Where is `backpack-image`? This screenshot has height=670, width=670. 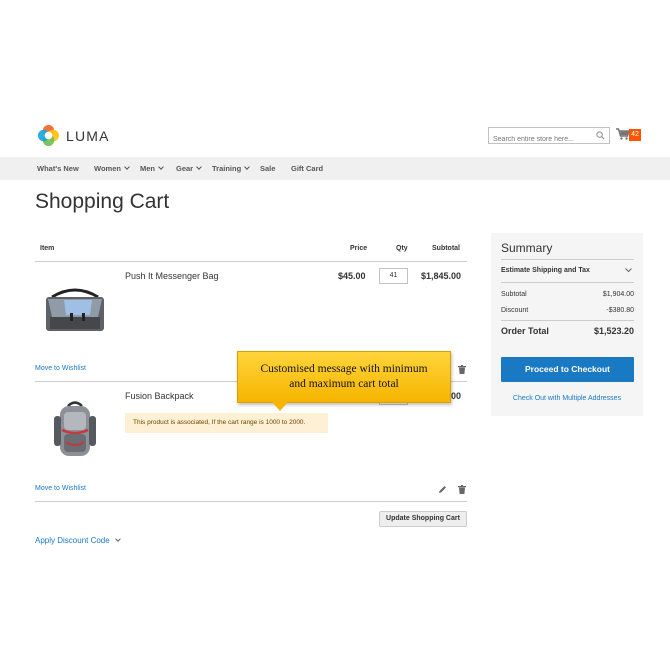
backpack-image is located at coordinates (75, 431).